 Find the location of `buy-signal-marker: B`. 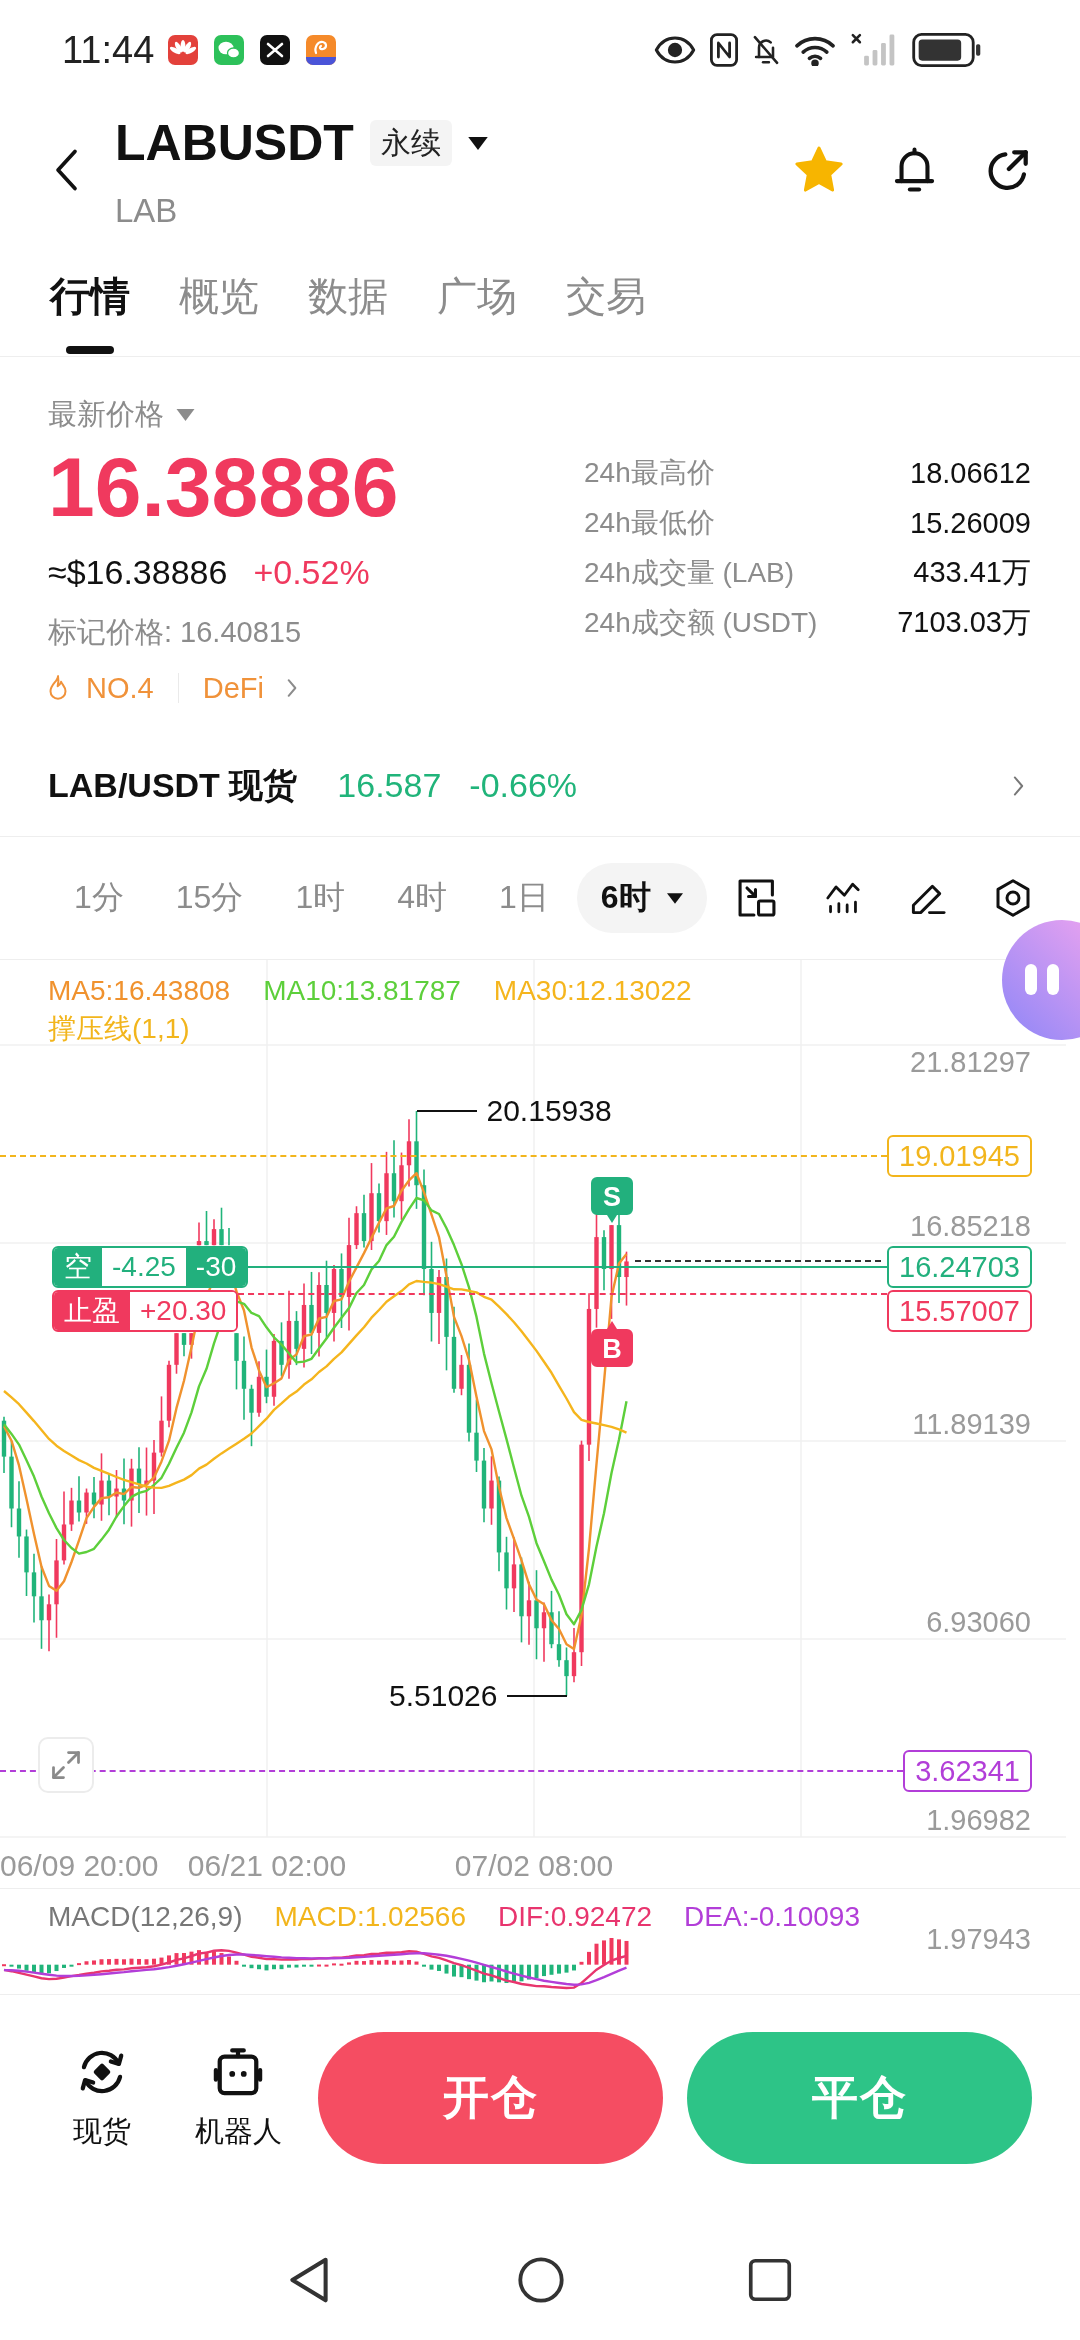

buy-signal-marker: B is located at coordinates (611, 1343).